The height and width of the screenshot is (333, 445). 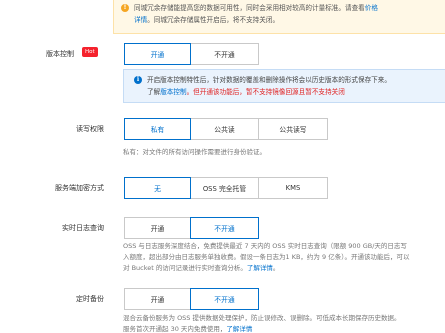 What do you see at coordinates (90, 129) in the screenshot?
I see `acl-label: 读写权限` at bounding box center [90, 129].